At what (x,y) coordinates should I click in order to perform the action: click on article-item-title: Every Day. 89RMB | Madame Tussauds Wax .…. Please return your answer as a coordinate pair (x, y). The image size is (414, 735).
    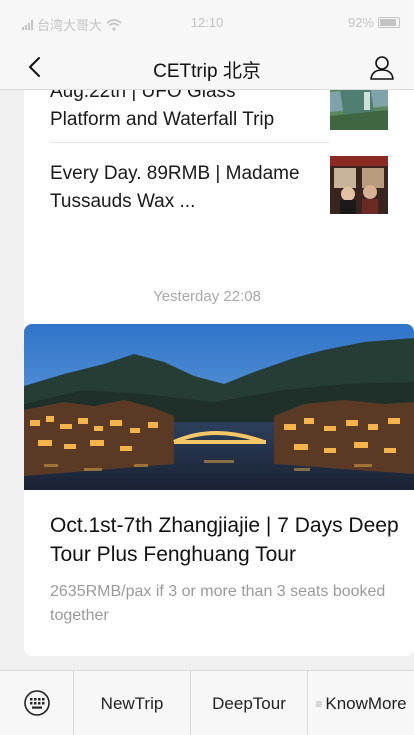
    Looking at the image, I should click on (180, 188).